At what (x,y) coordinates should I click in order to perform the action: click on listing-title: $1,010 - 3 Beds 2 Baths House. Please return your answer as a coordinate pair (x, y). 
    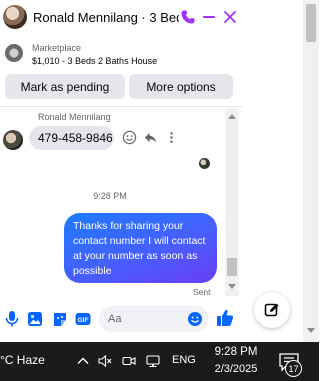
    Looking at the image, I should click on (94, 61).